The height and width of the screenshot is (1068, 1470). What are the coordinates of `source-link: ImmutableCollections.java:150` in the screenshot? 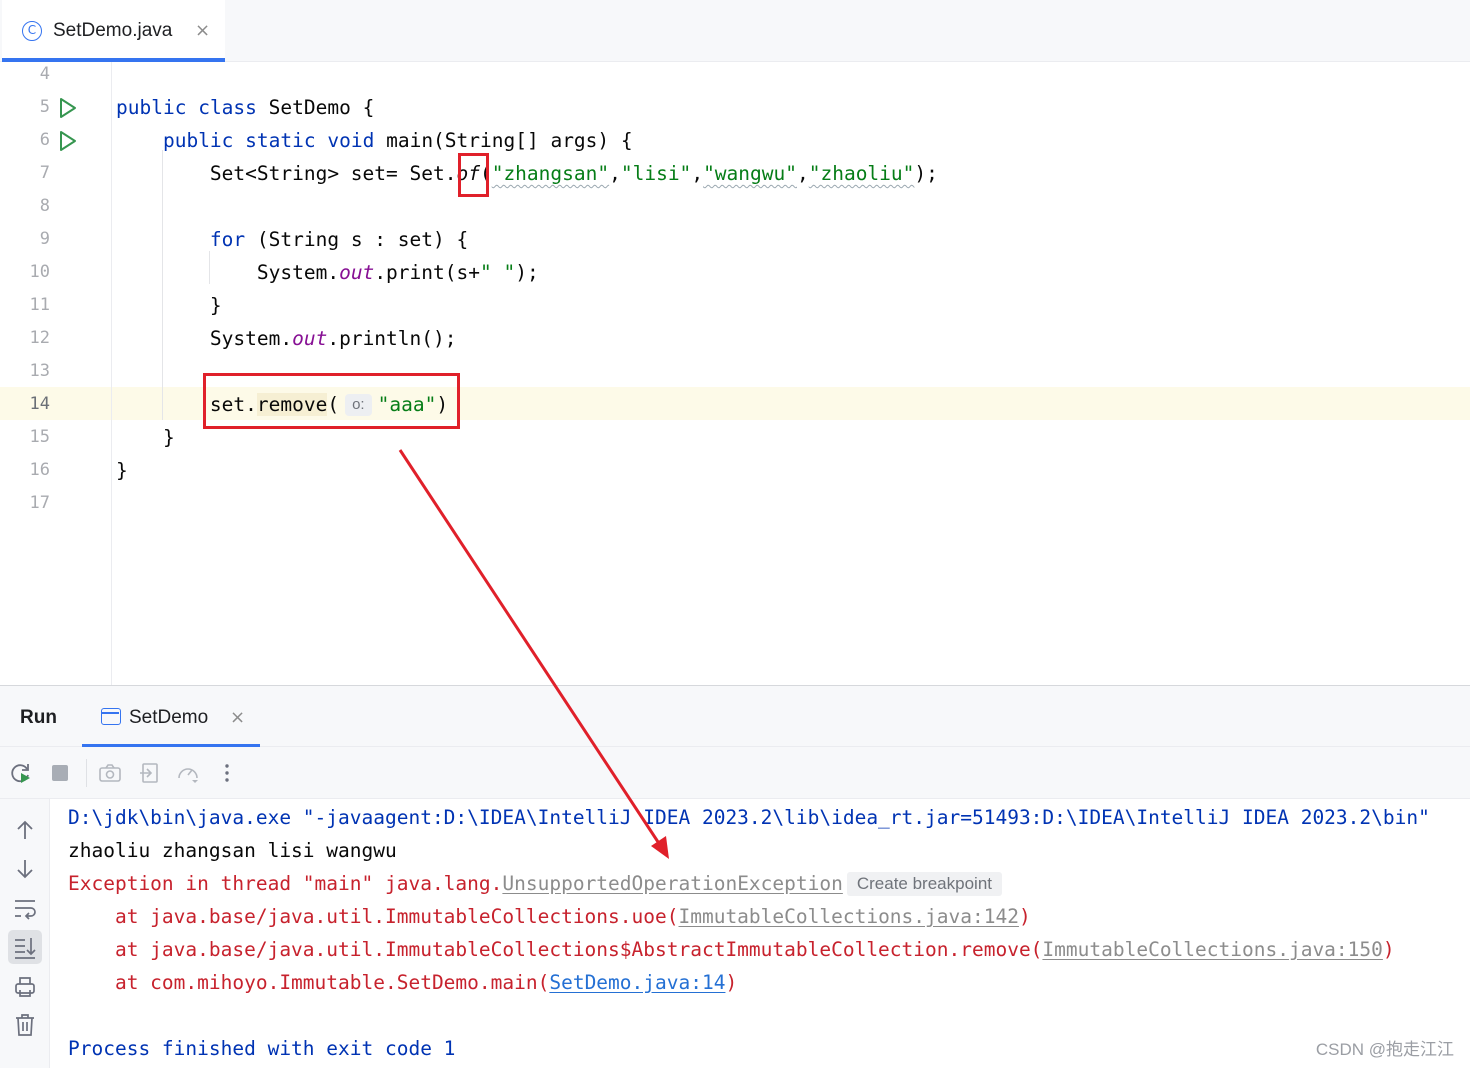 It's located at (1212, 949).